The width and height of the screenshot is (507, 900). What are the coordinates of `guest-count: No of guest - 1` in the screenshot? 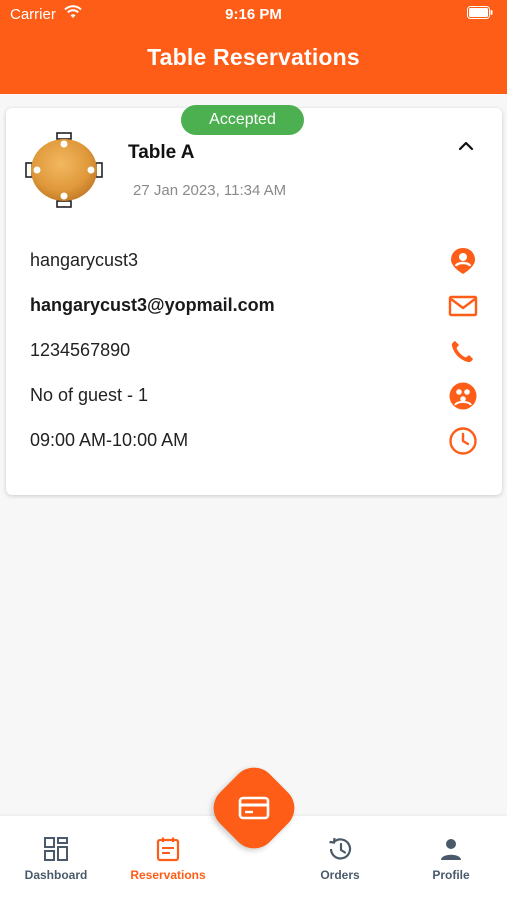 It's located at (89, 395).